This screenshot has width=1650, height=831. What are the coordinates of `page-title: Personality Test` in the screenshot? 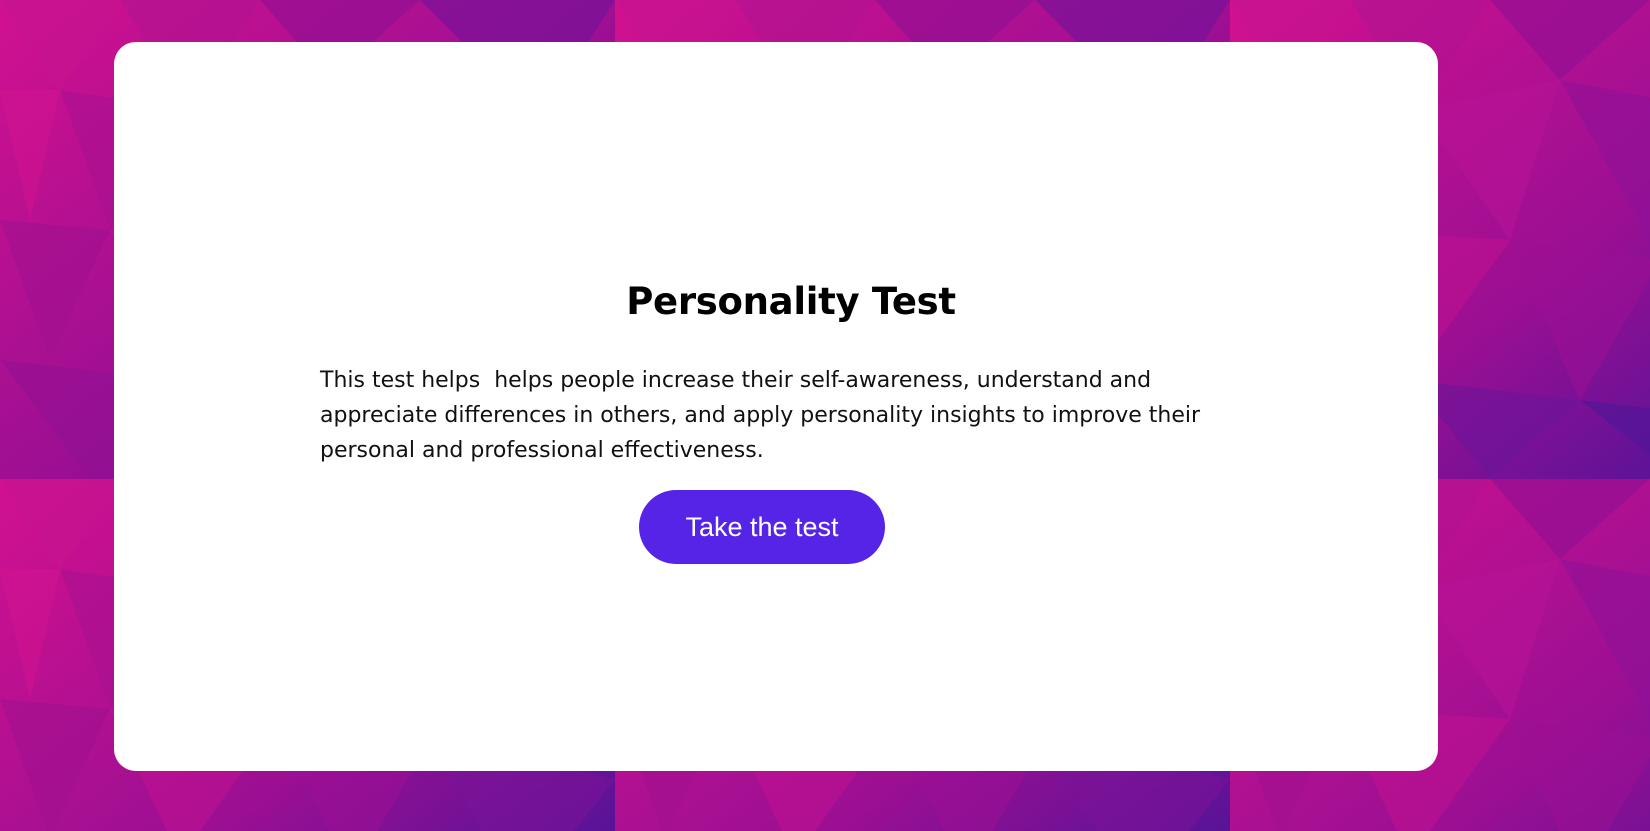 It's located at (791, 301).